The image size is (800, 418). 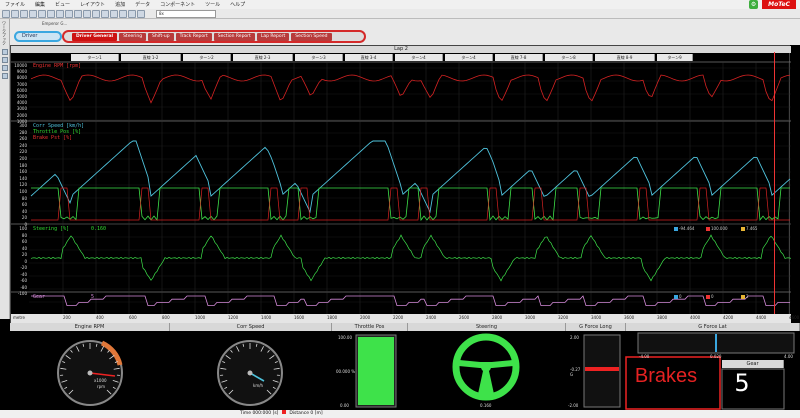 I want to click on x-axis-tick: 2200, so click(x=398, y=317).